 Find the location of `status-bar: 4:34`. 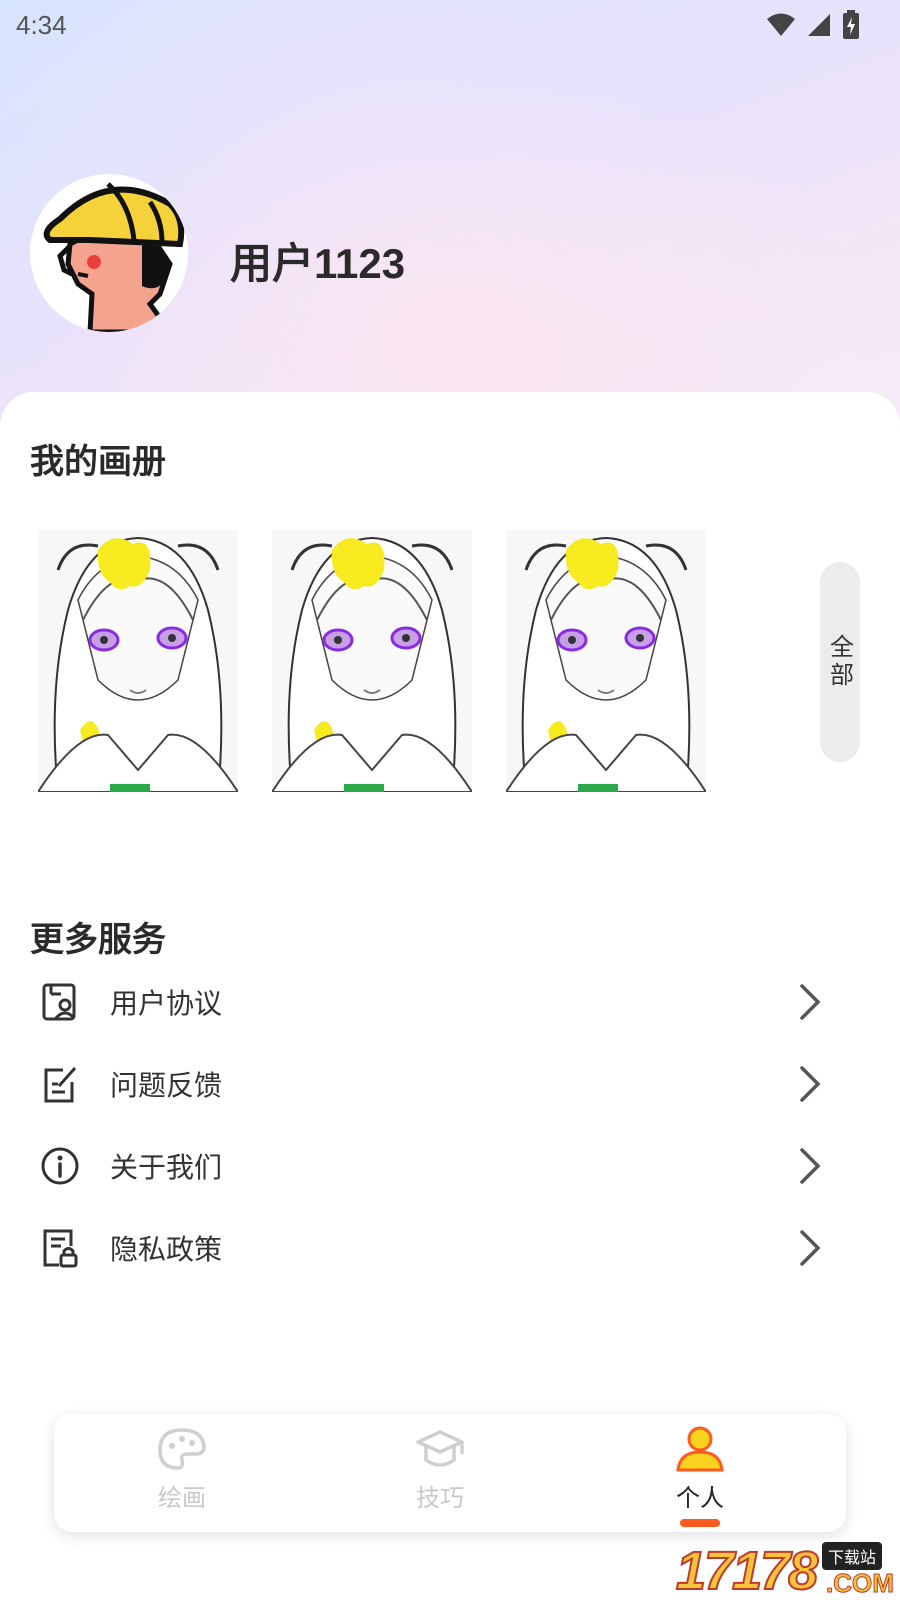

status-bar: 4:34 is located at coordinates (450, 25).